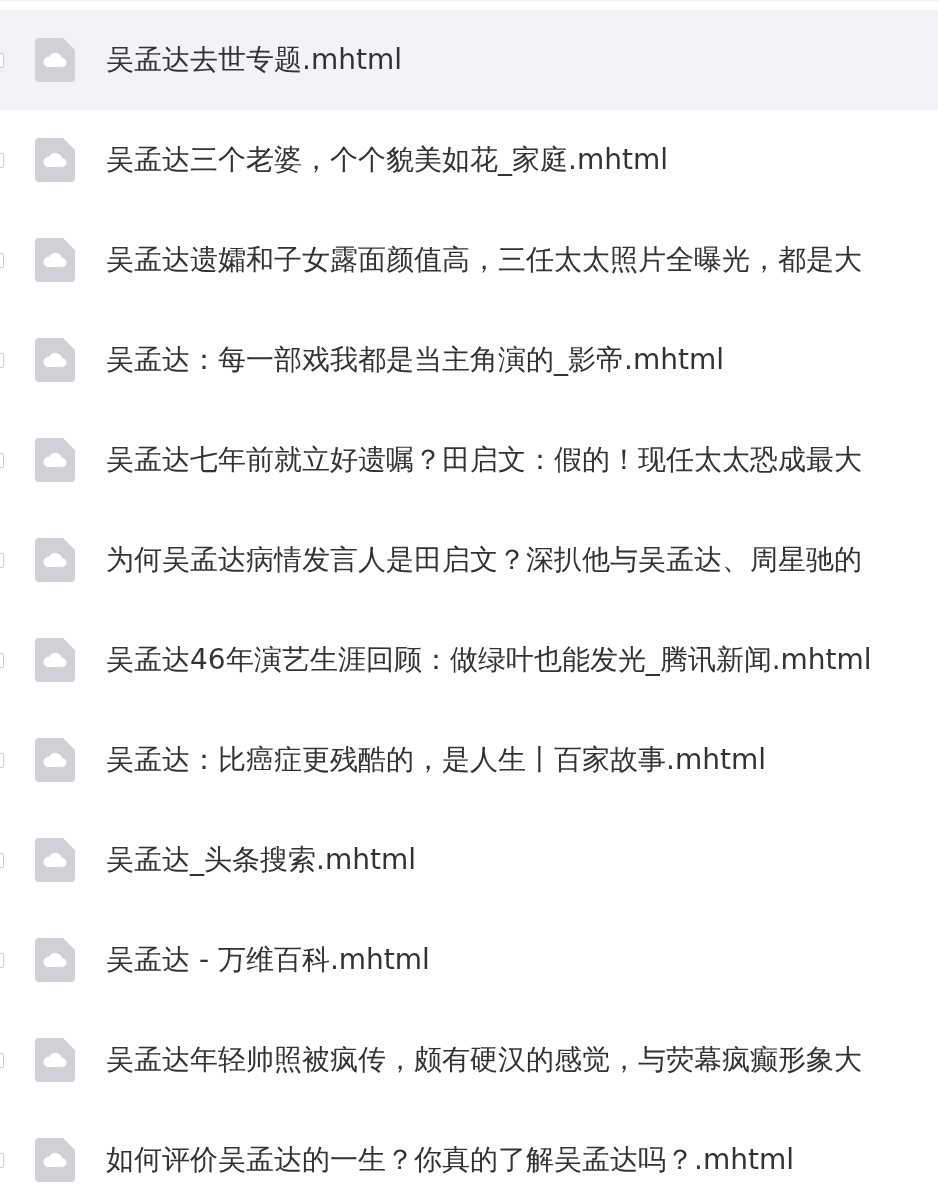 The image size is (938, 1201). Describe the element at coordinates (436, 760) in the screenshot. I see `file-name: 吴孟达：比癌症更残酷的，是人生丨百家故事.mhtml` at that location.